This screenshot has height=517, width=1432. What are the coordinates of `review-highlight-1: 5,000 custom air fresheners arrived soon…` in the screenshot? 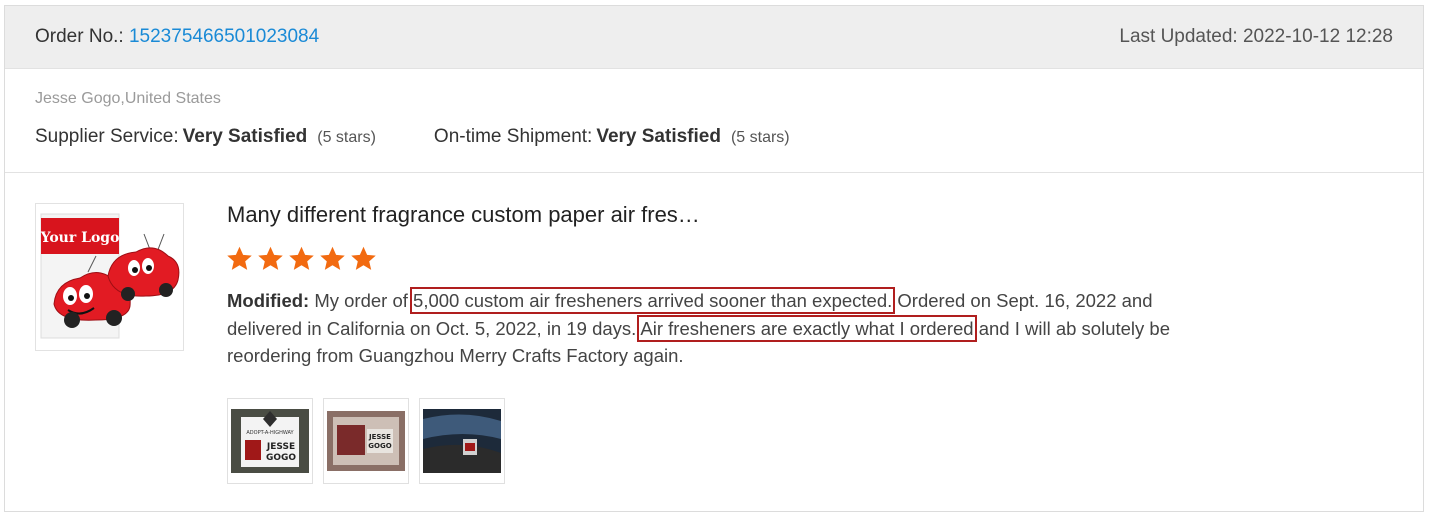 It's located at (653, 300).